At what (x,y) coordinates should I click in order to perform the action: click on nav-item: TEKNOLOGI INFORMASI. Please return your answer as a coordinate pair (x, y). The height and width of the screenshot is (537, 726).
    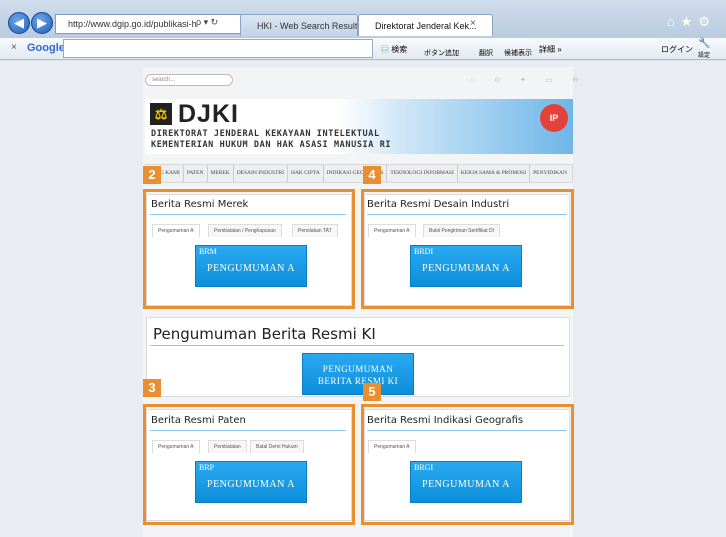
    Looking at the image, I should click on (422, 173).